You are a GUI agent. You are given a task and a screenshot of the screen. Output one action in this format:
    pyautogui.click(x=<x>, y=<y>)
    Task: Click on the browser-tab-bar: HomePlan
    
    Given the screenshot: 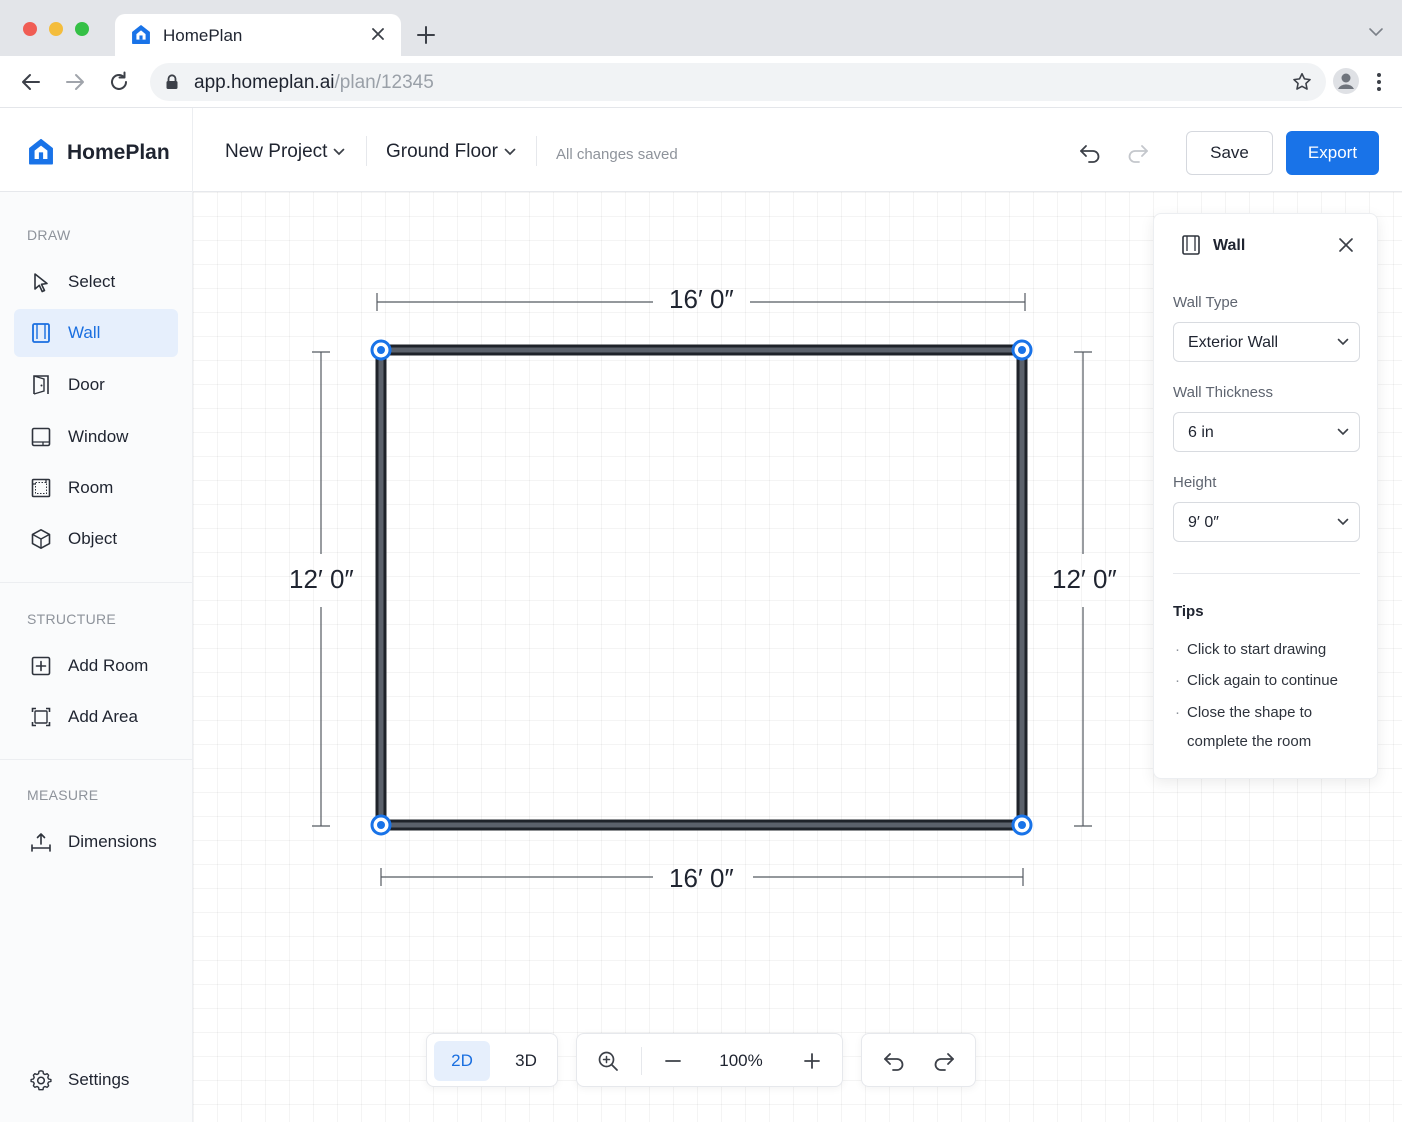 What is the action you would take?
    pyautogui.click(x=701, y=28)
    